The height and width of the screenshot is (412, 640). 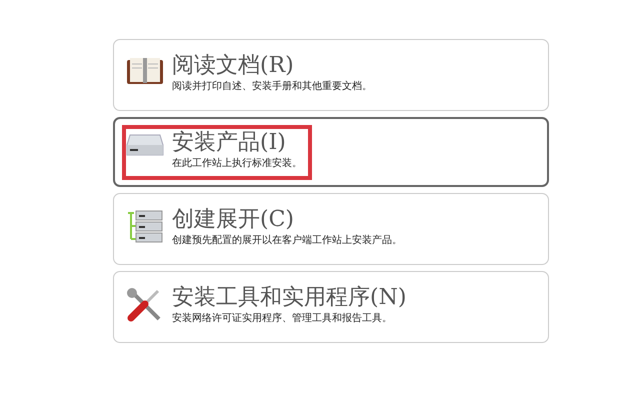 What do you see at coordinates (287, 240) in the screenshot?
I see `option-description: 创建预先配置的展开以在客户端工作站上安装产品。` at bounding box center [287, 240].